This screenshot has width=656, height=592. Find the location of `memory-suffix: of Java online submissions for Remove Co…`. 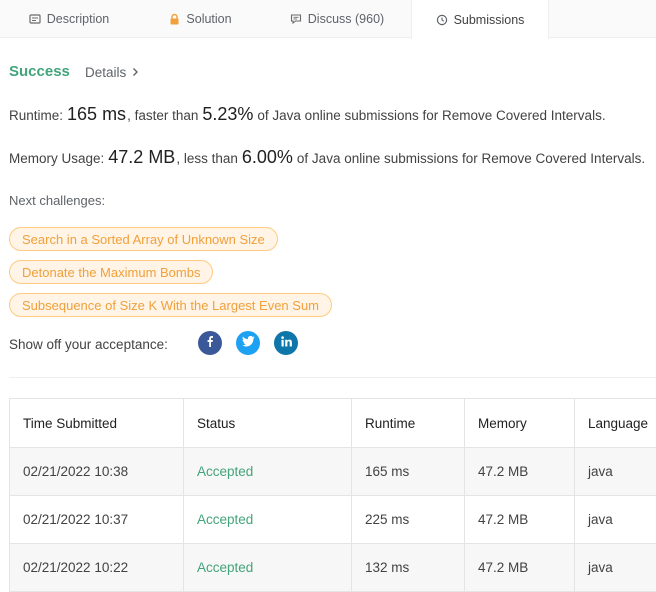

memory-suffix: of Java online submissions for Remove Co… is located at coordinates (471, 158).